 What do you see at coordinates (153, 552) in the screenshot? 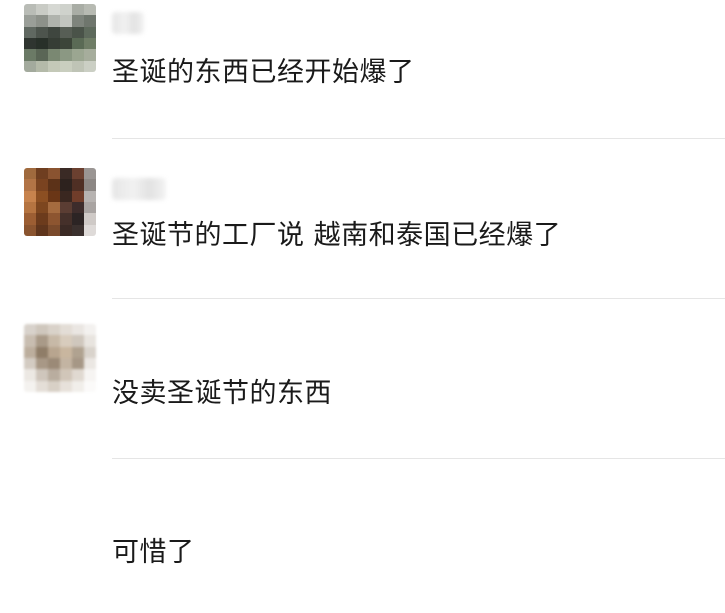
I see `comment-text: 可惜了` at bounding box center [153, 552].